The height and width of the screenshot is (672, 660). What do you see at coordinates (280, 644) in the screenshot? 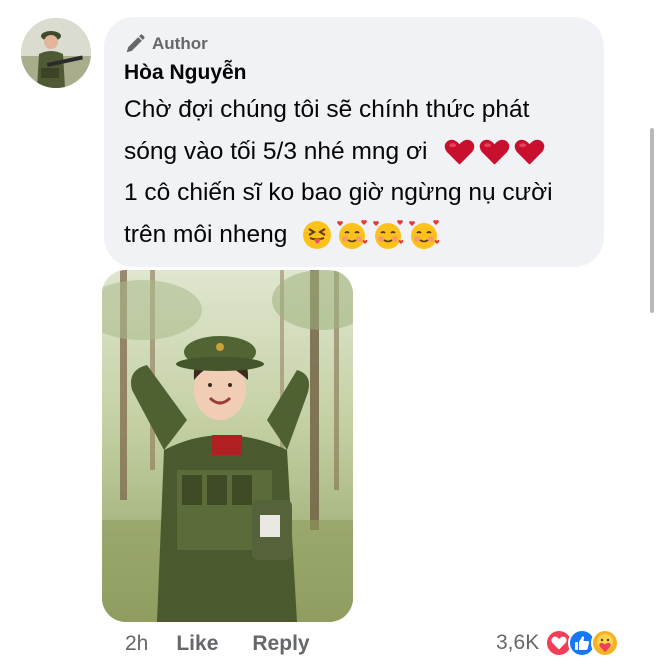
I see `reply-button: Reply` at bounding box center [280, 644].